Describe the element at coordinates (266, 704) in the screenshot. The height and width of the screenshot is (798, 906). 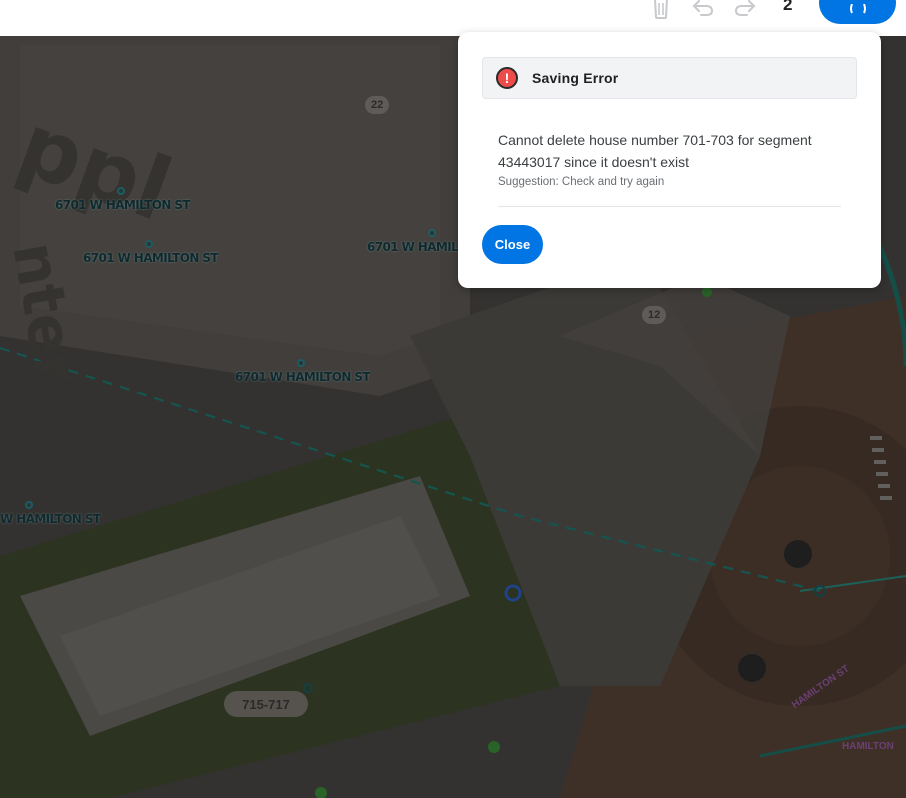
I see `house-number-chip: 715-717` at that location.